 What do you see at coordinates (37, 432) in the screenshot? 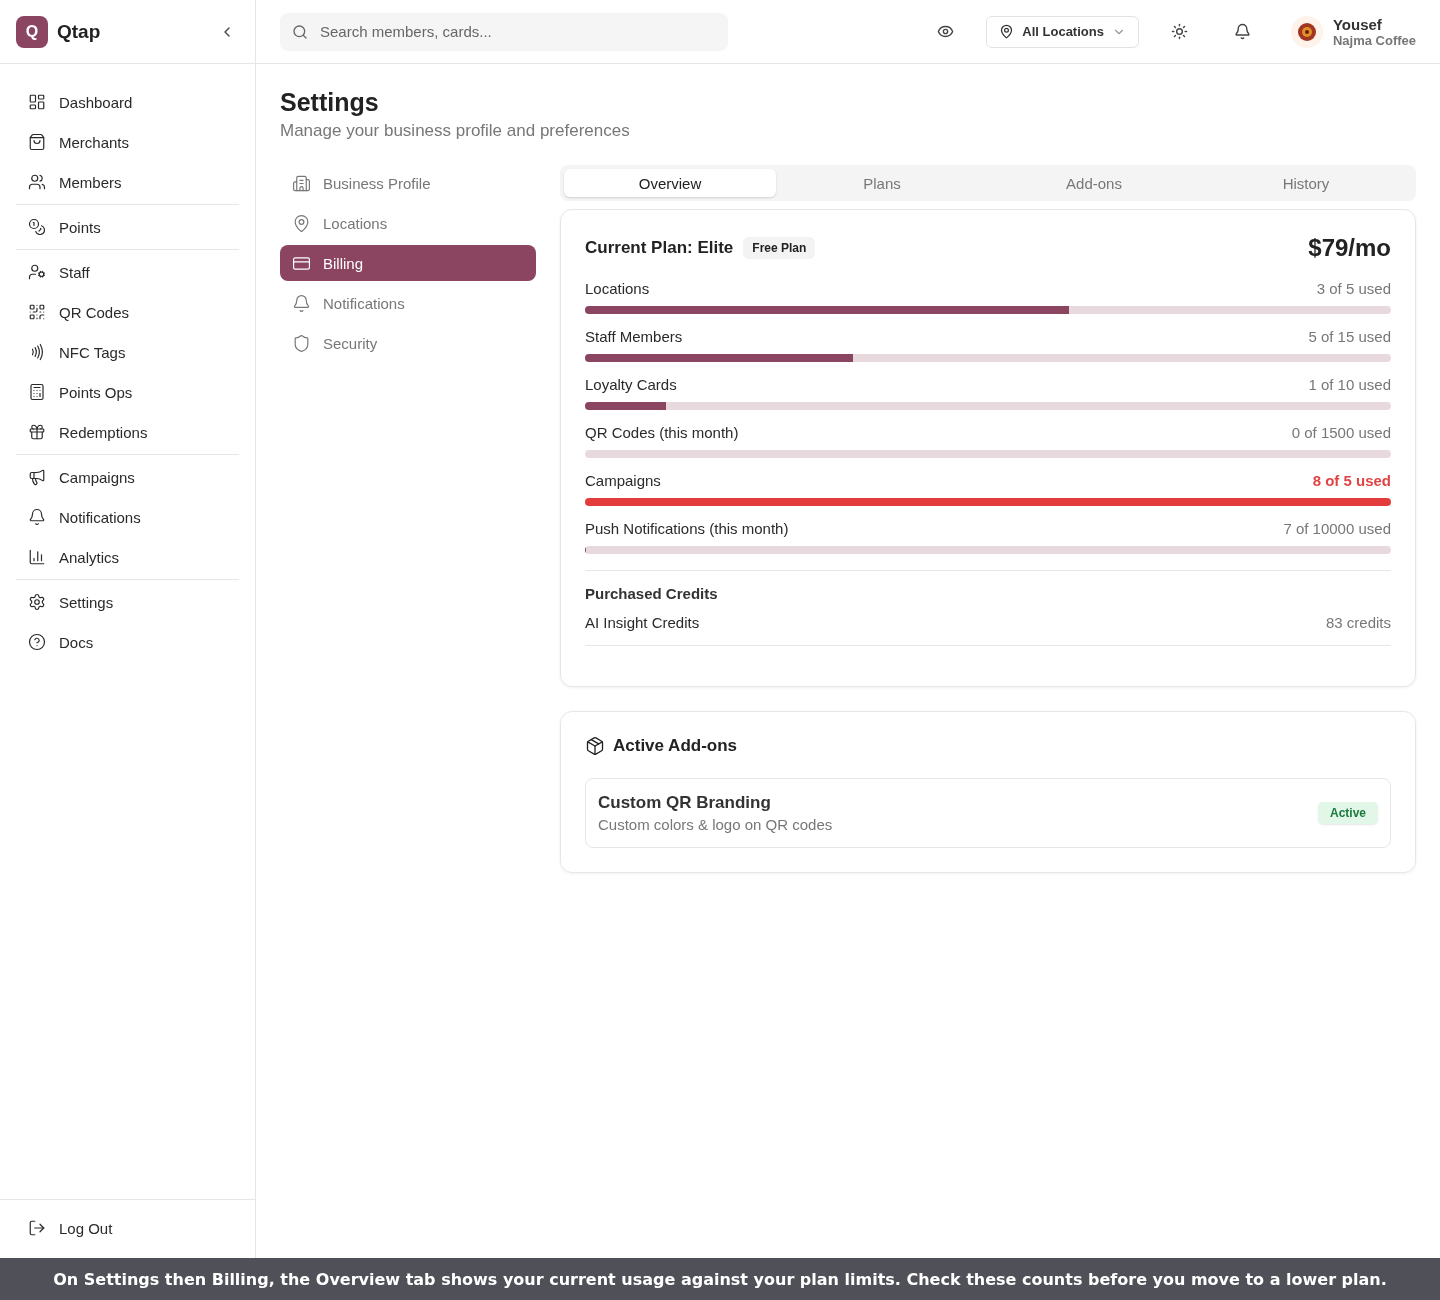
I see `gift-icon` at bounding box center [37, 432].